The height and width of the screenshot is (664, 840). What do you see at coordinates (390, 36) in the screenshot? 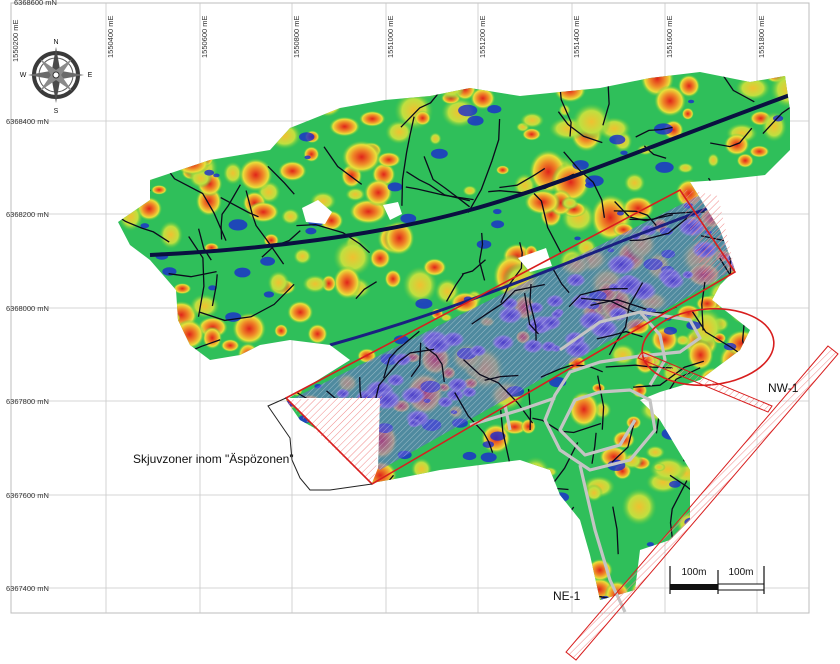
I see `easting-label: 1551000 mE` at bounding box center [390, 36].